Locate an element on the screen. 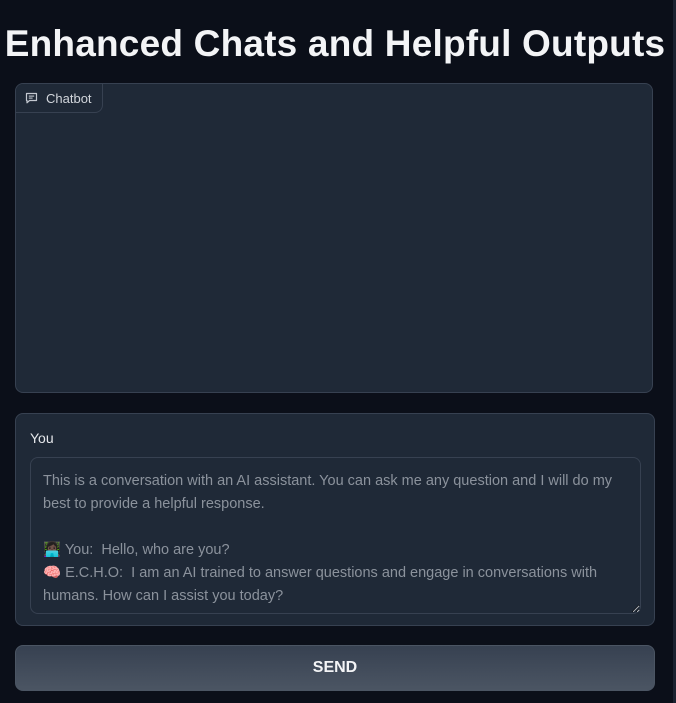  chatbot-label-badge: Chatbot is located at coordinates (59, 98).